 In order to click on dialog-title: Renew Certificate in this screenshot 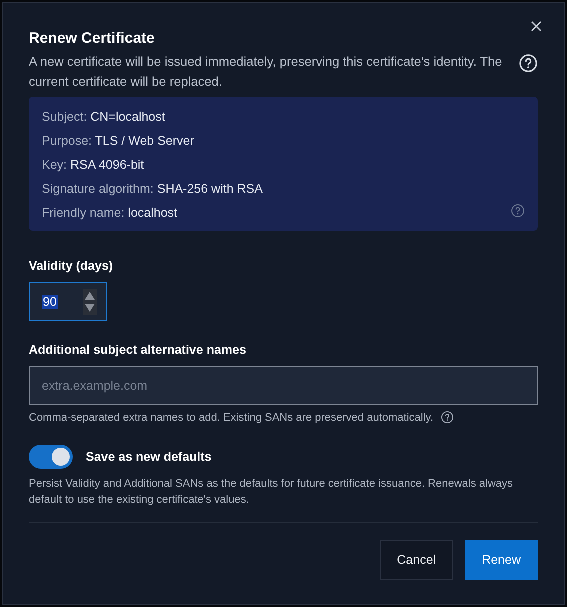, I will do `click(92, 38)`.